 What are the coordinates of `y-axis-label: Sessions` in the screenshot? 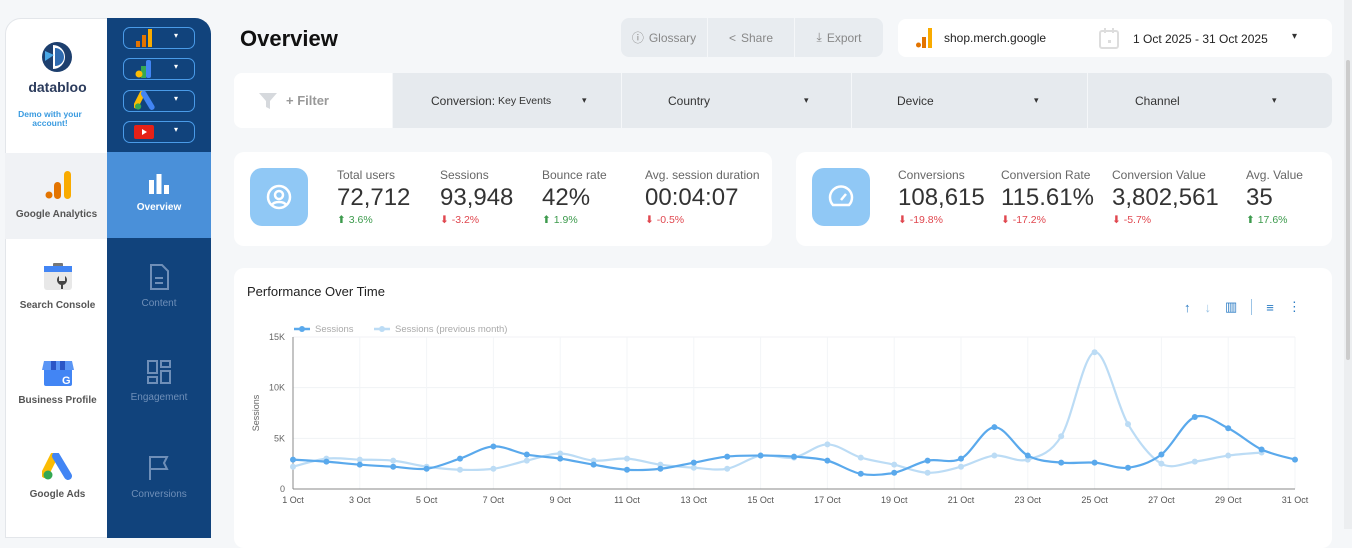 It's located at (256, 412).